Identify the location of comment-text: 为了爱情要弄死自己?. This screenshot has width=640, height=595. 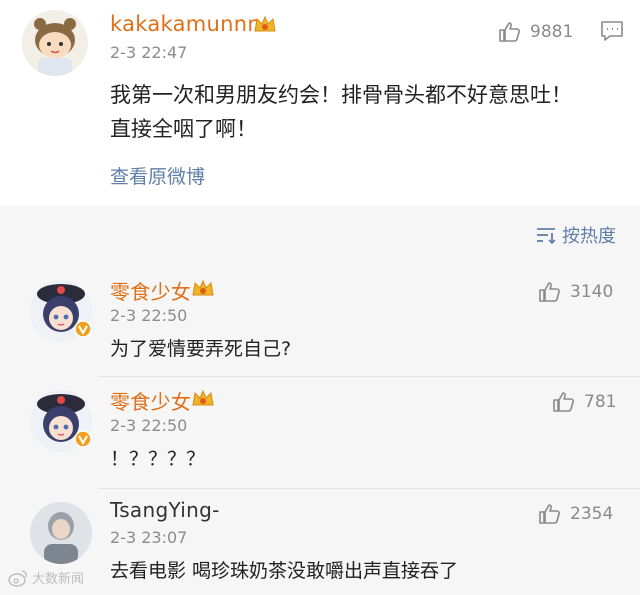
(201, 349).